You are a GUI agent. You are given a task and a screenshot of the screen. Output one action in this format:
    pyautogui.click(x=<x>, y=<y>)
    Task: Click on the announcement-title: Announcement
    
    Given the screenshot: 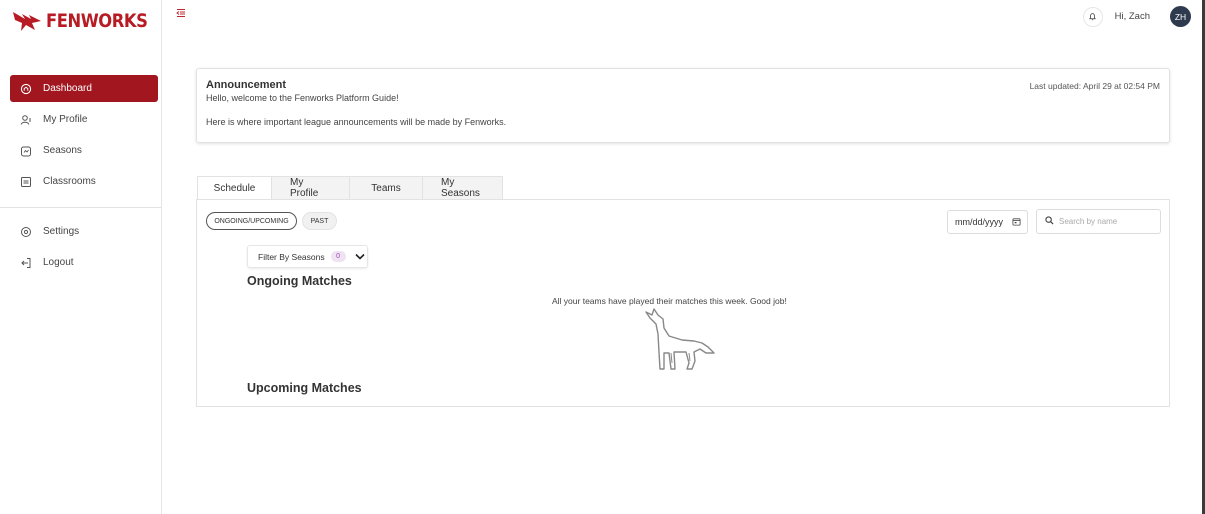 What is the action you would take?
    pyautogui.click(x=246, y=85)
    